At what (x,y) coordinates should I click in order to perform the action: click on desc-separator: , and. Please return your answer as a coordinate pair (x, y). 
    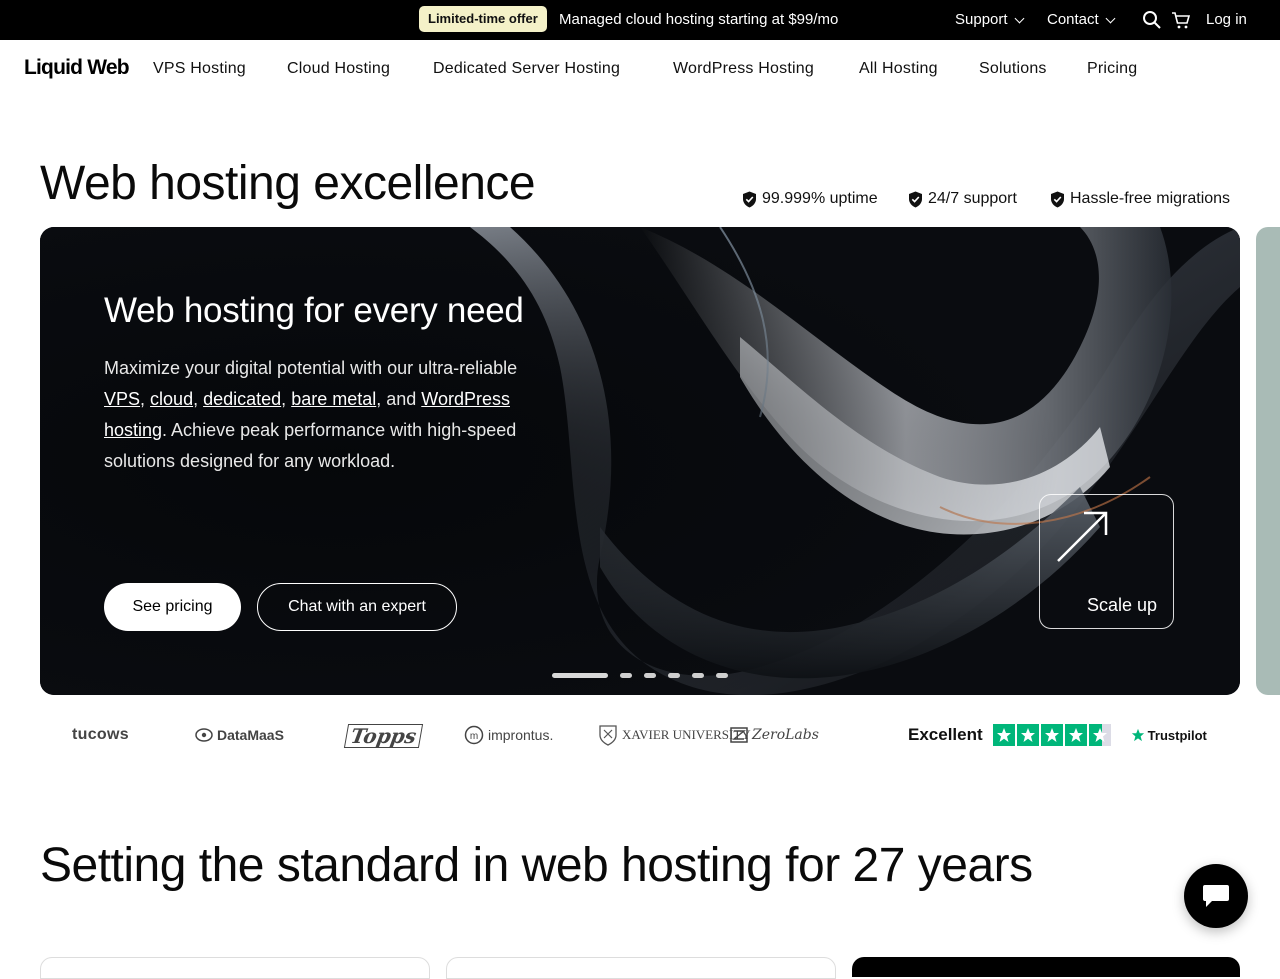
    Looking at the image, I should click on (399, 399).